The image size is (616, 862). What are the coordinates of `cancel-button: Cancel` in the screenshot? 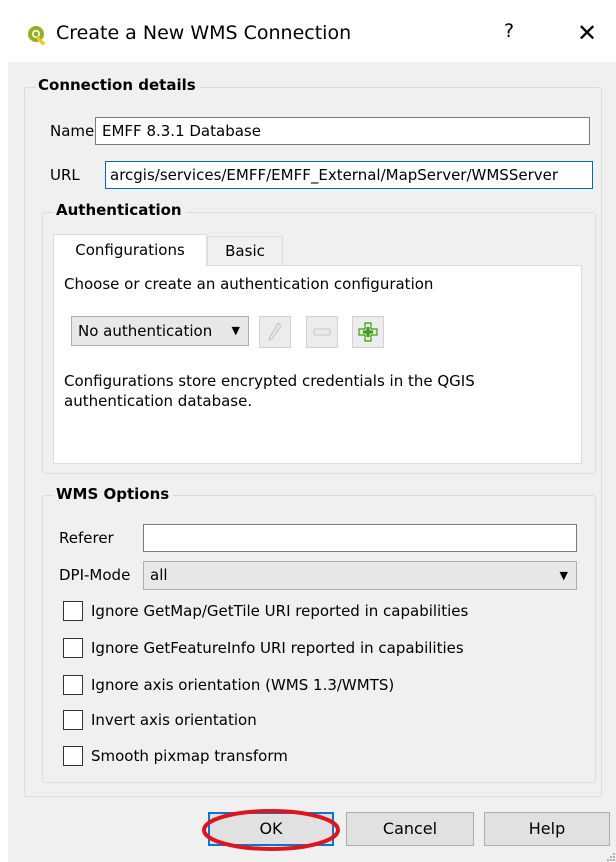 It's located at (410, 829).